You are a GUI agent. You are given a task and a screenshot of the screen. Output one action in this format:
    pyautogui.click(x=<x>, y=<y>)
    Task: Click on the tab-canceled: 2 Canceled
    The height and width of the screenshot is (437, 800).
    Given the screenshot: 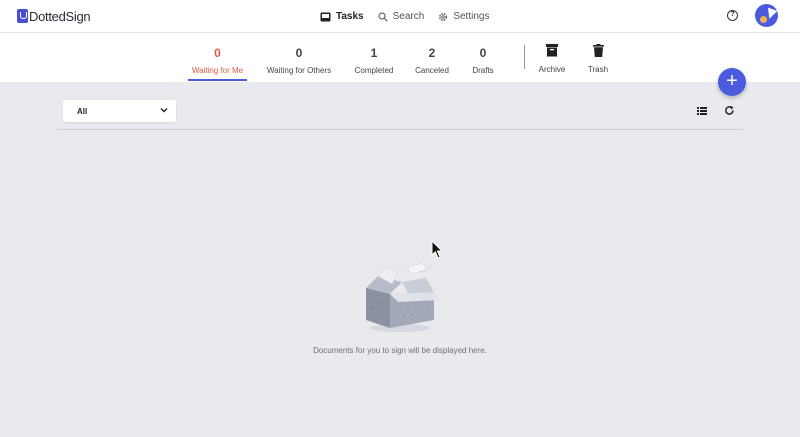 What is the action you would take?
    pyautogui.click(x=432, y=60)
    